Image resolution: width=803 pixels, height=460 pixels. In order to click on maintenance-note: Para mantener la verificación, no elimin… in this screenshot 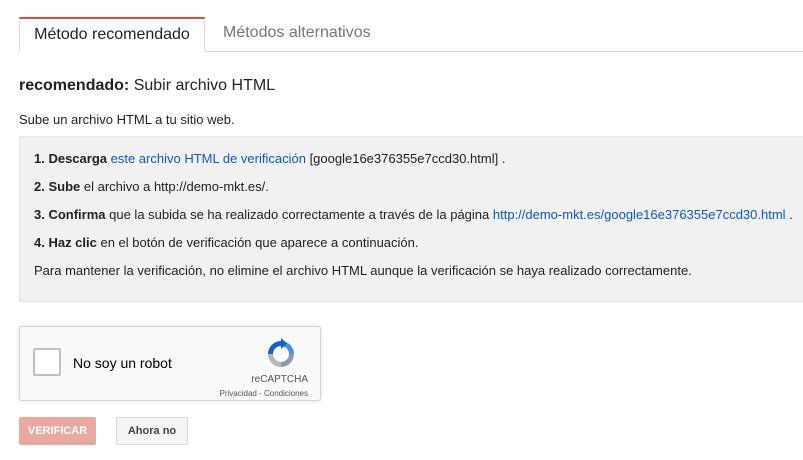, I will do `click(363, 270)`.